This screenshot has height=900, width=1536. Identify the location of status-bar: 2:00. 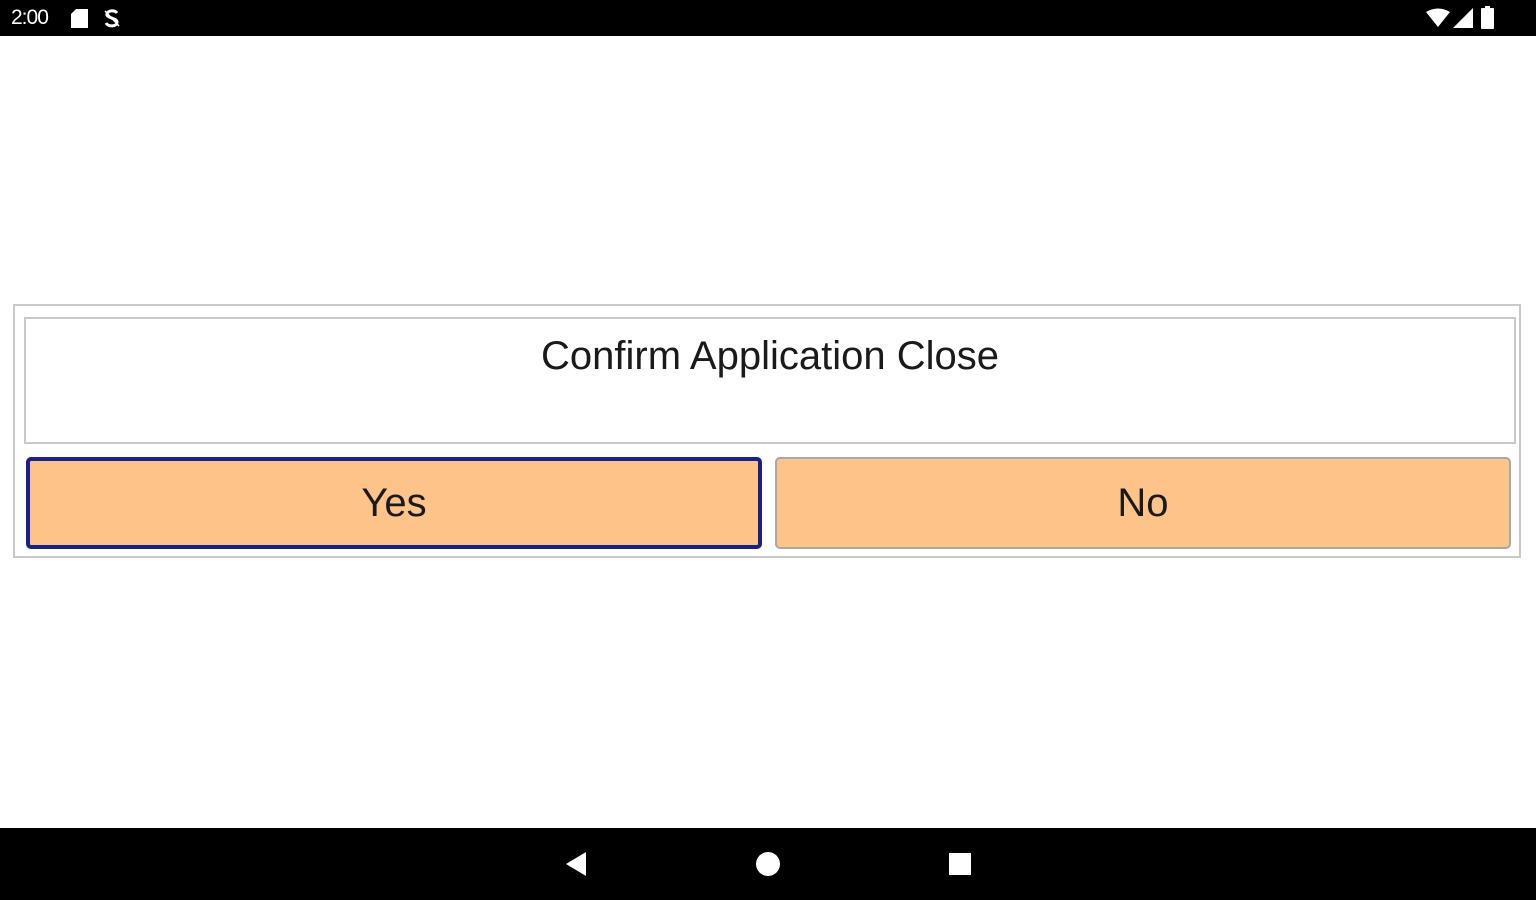
(768, 18).